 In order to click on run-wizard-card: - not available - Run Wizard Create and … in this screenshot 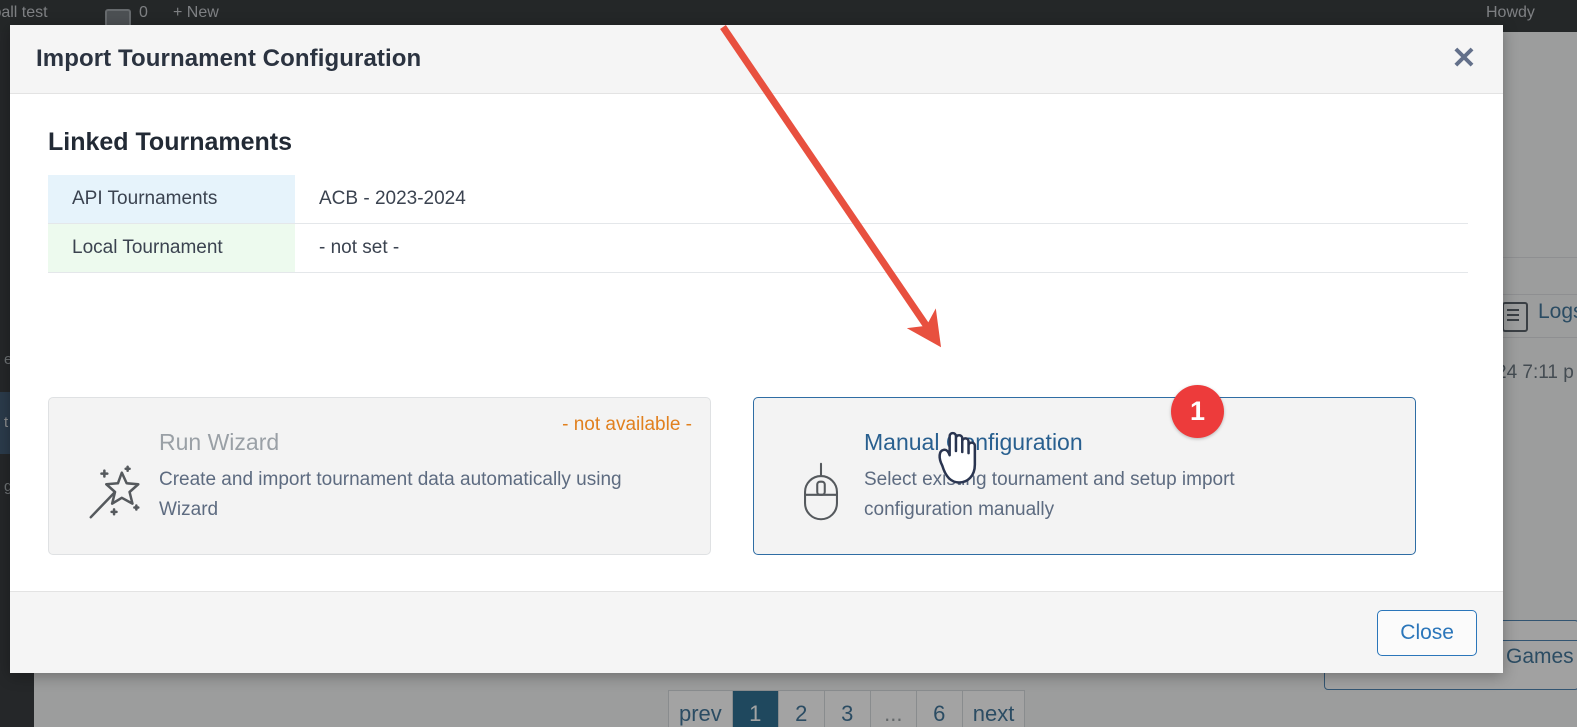, I will do `click(379, 476)`.